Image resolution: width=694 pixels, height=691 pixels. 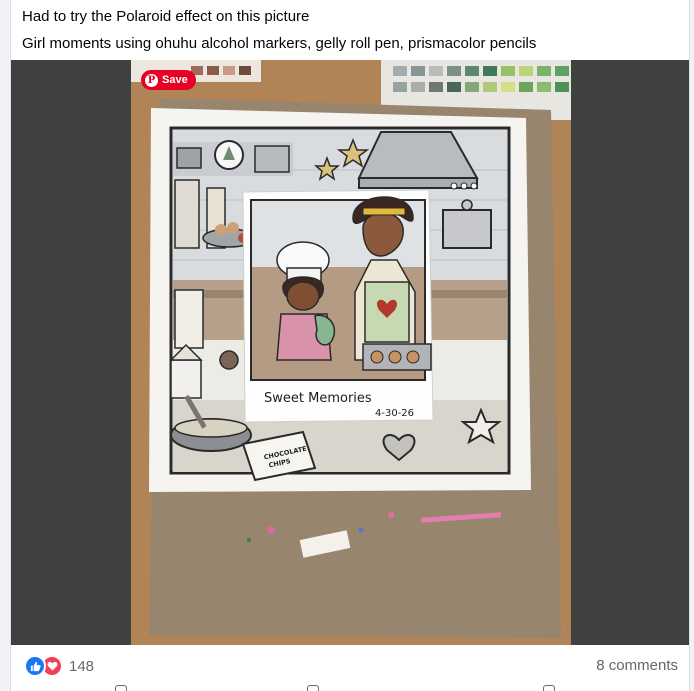 What do you see at coordinates (59, 666) in the screenshot?
I see `reactions-summary: 148` at bounding box center [59, 666].